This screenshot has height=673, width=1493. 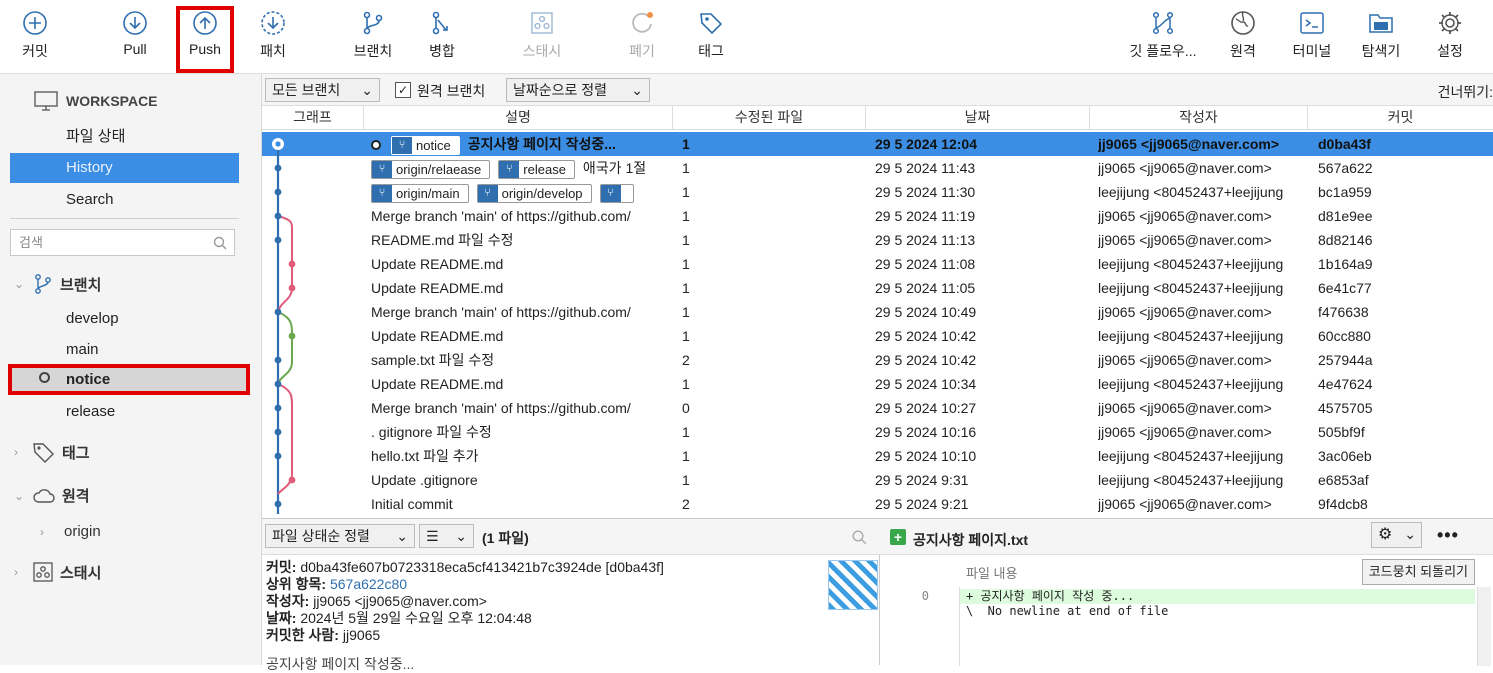 I want to click on commit-message: README.md 파일 수정, so click(x=442, y=240).